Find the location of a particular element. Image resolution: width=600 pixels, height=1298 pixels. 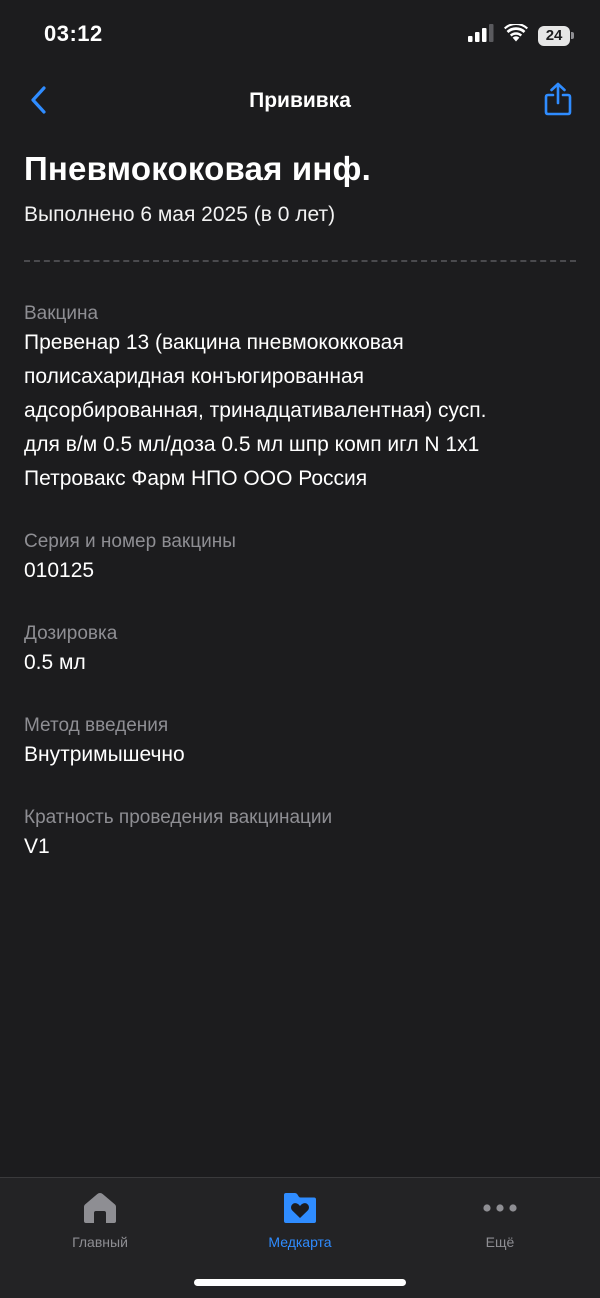

nav-bar: Прививка is located at coordinates (300, 102).